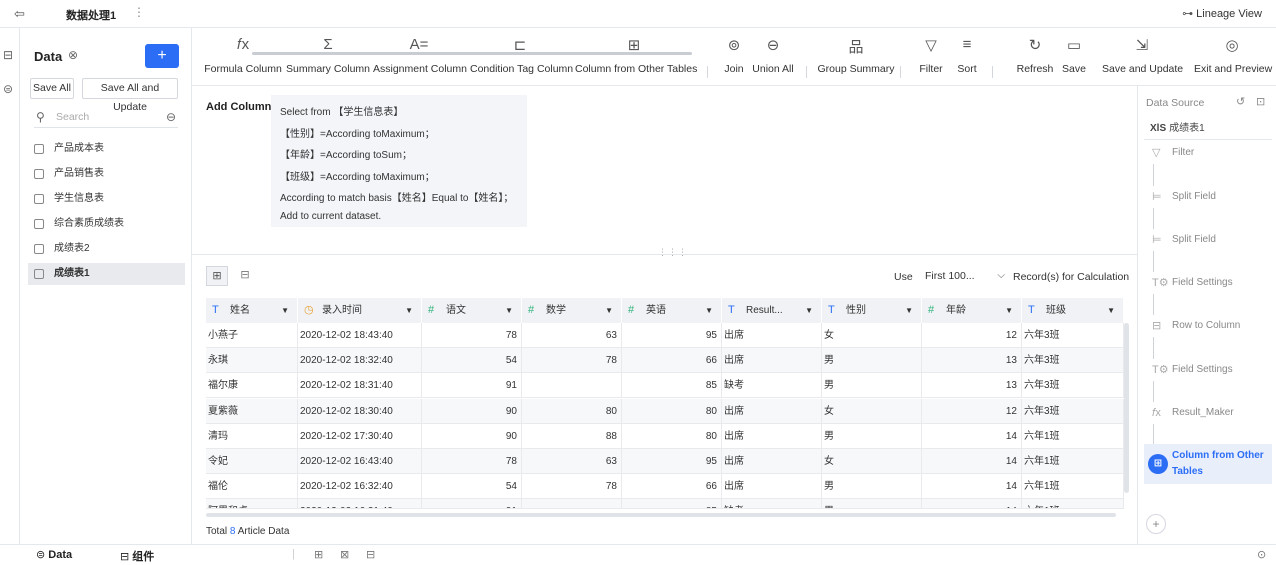 Image resolution: width=1276 pixels, height=565 pixels. What do you see at coordinates (1126, 408) in the screenshot?
I see `vertical-scrollbar` at bounding box center [1126, 408].